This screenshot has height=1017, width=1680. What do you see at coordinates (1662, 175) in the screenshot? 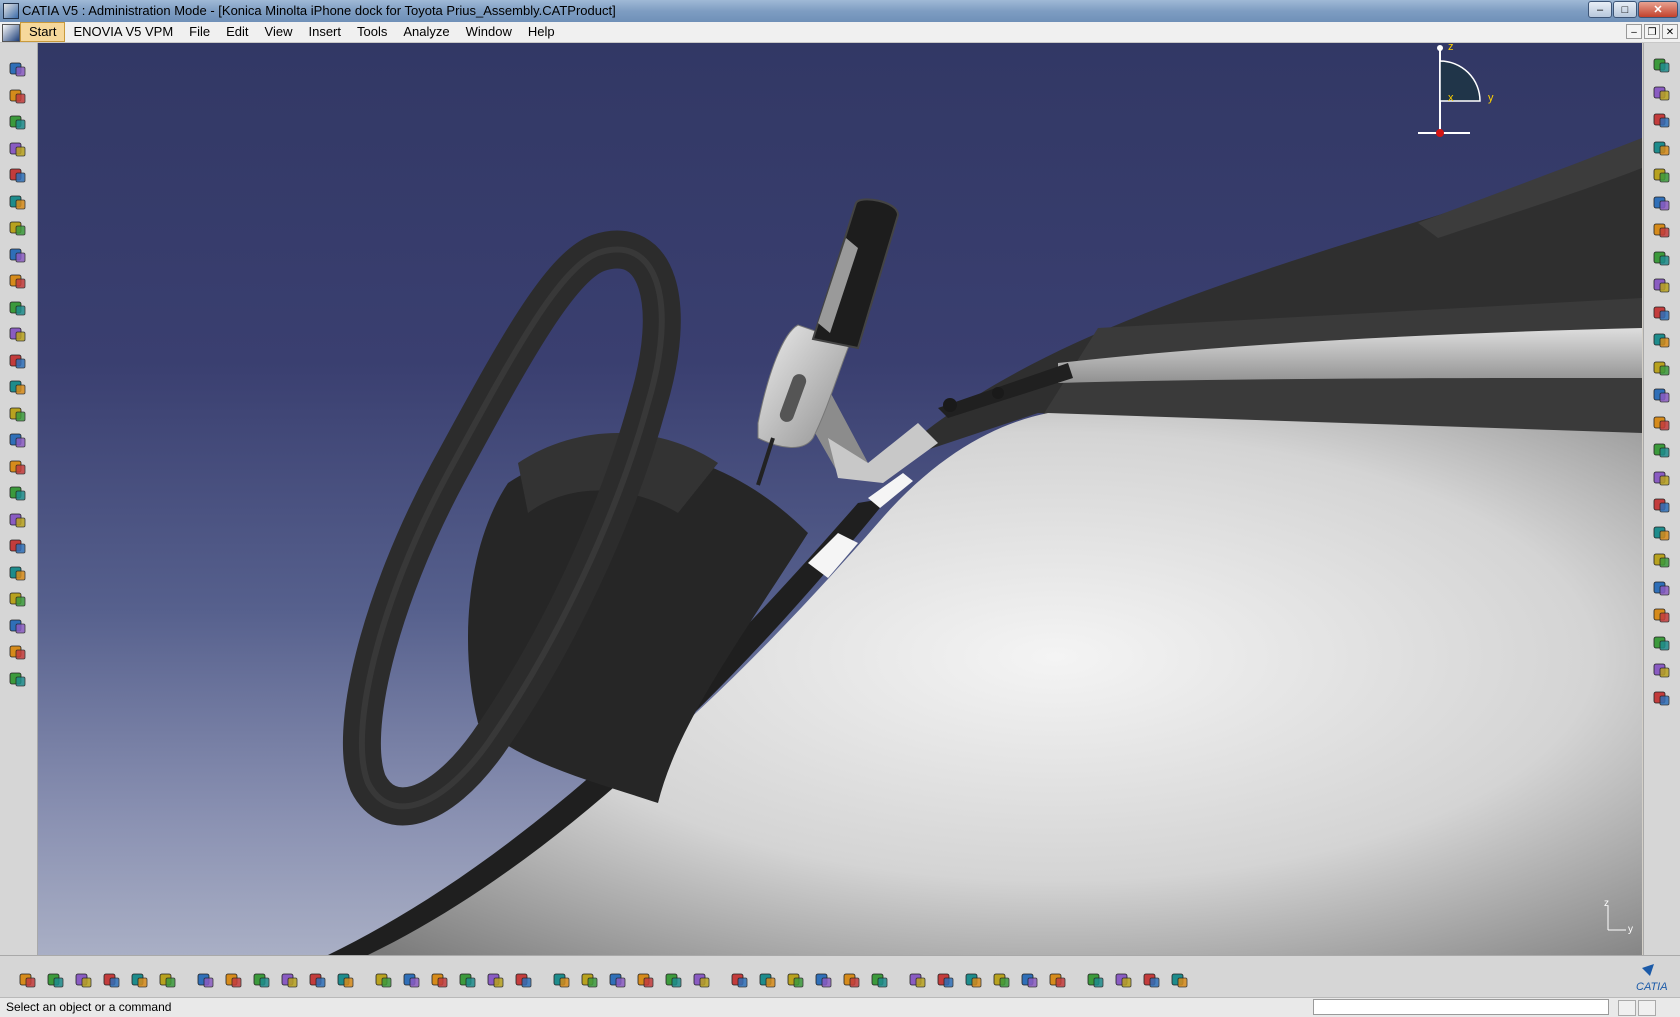
I see `assembly-icon` at bounding box center [1662, 175].